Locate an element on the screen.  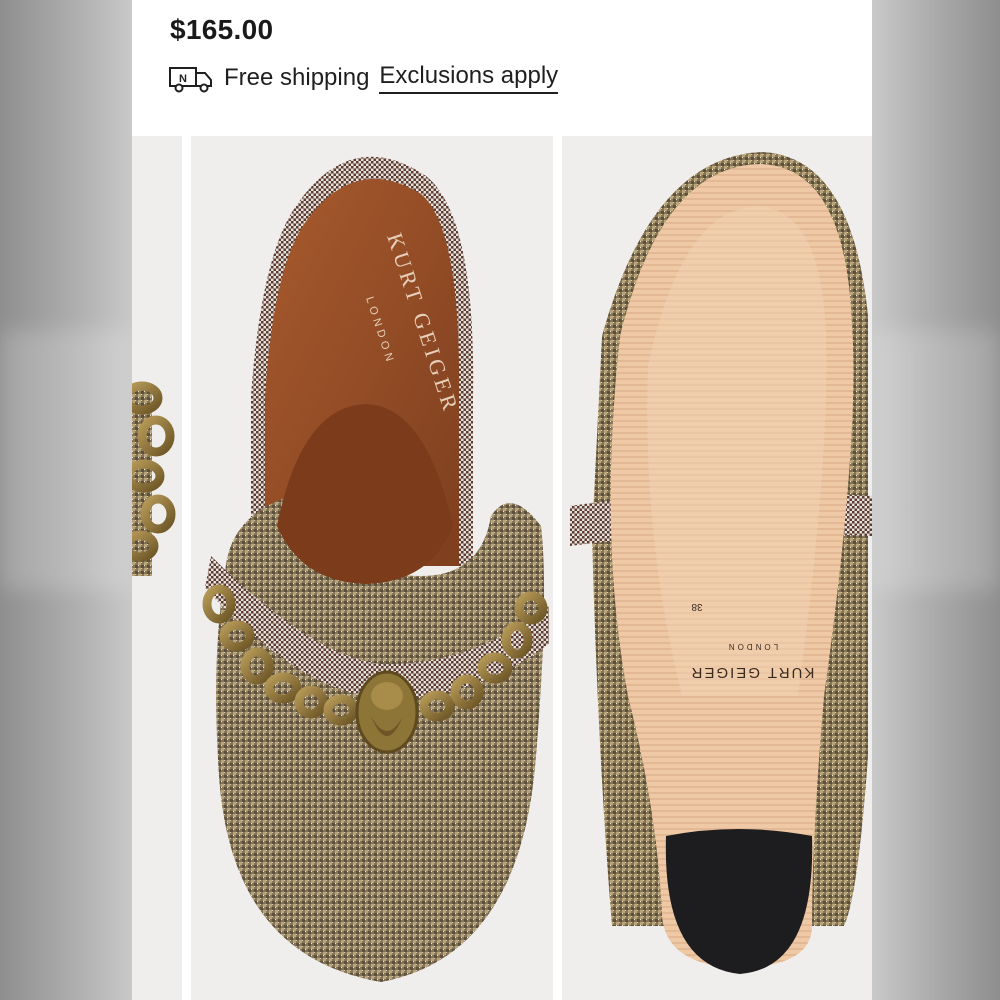
gallery-image-chain-detail is located at coordinates (157, 568).